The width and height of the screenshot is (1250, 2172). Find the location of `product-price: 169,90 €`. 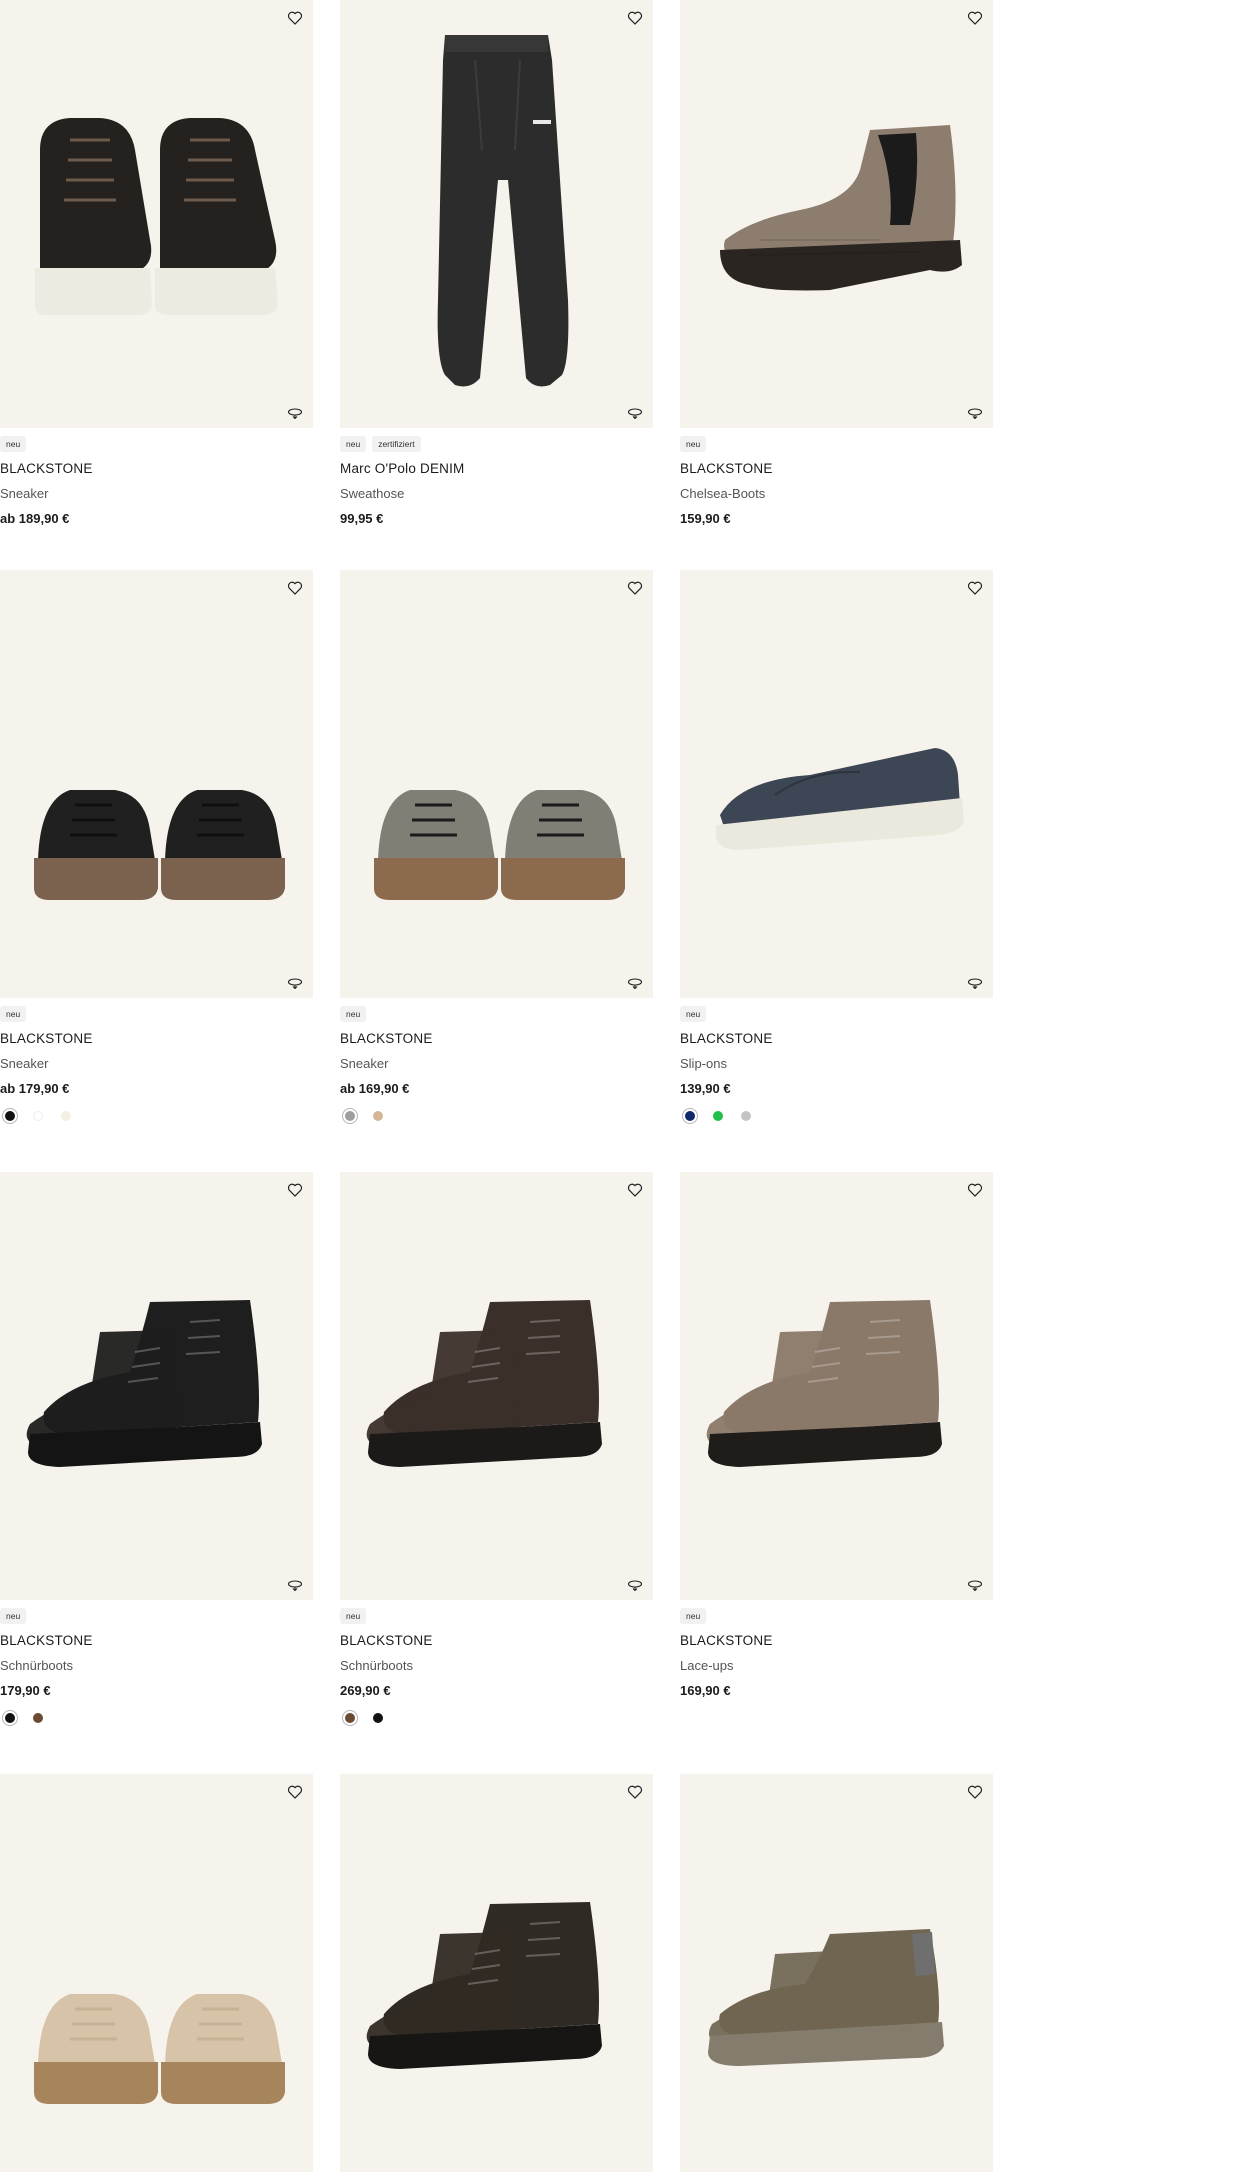

product-price: 169,90 € is located at coordinates (705, 1690).